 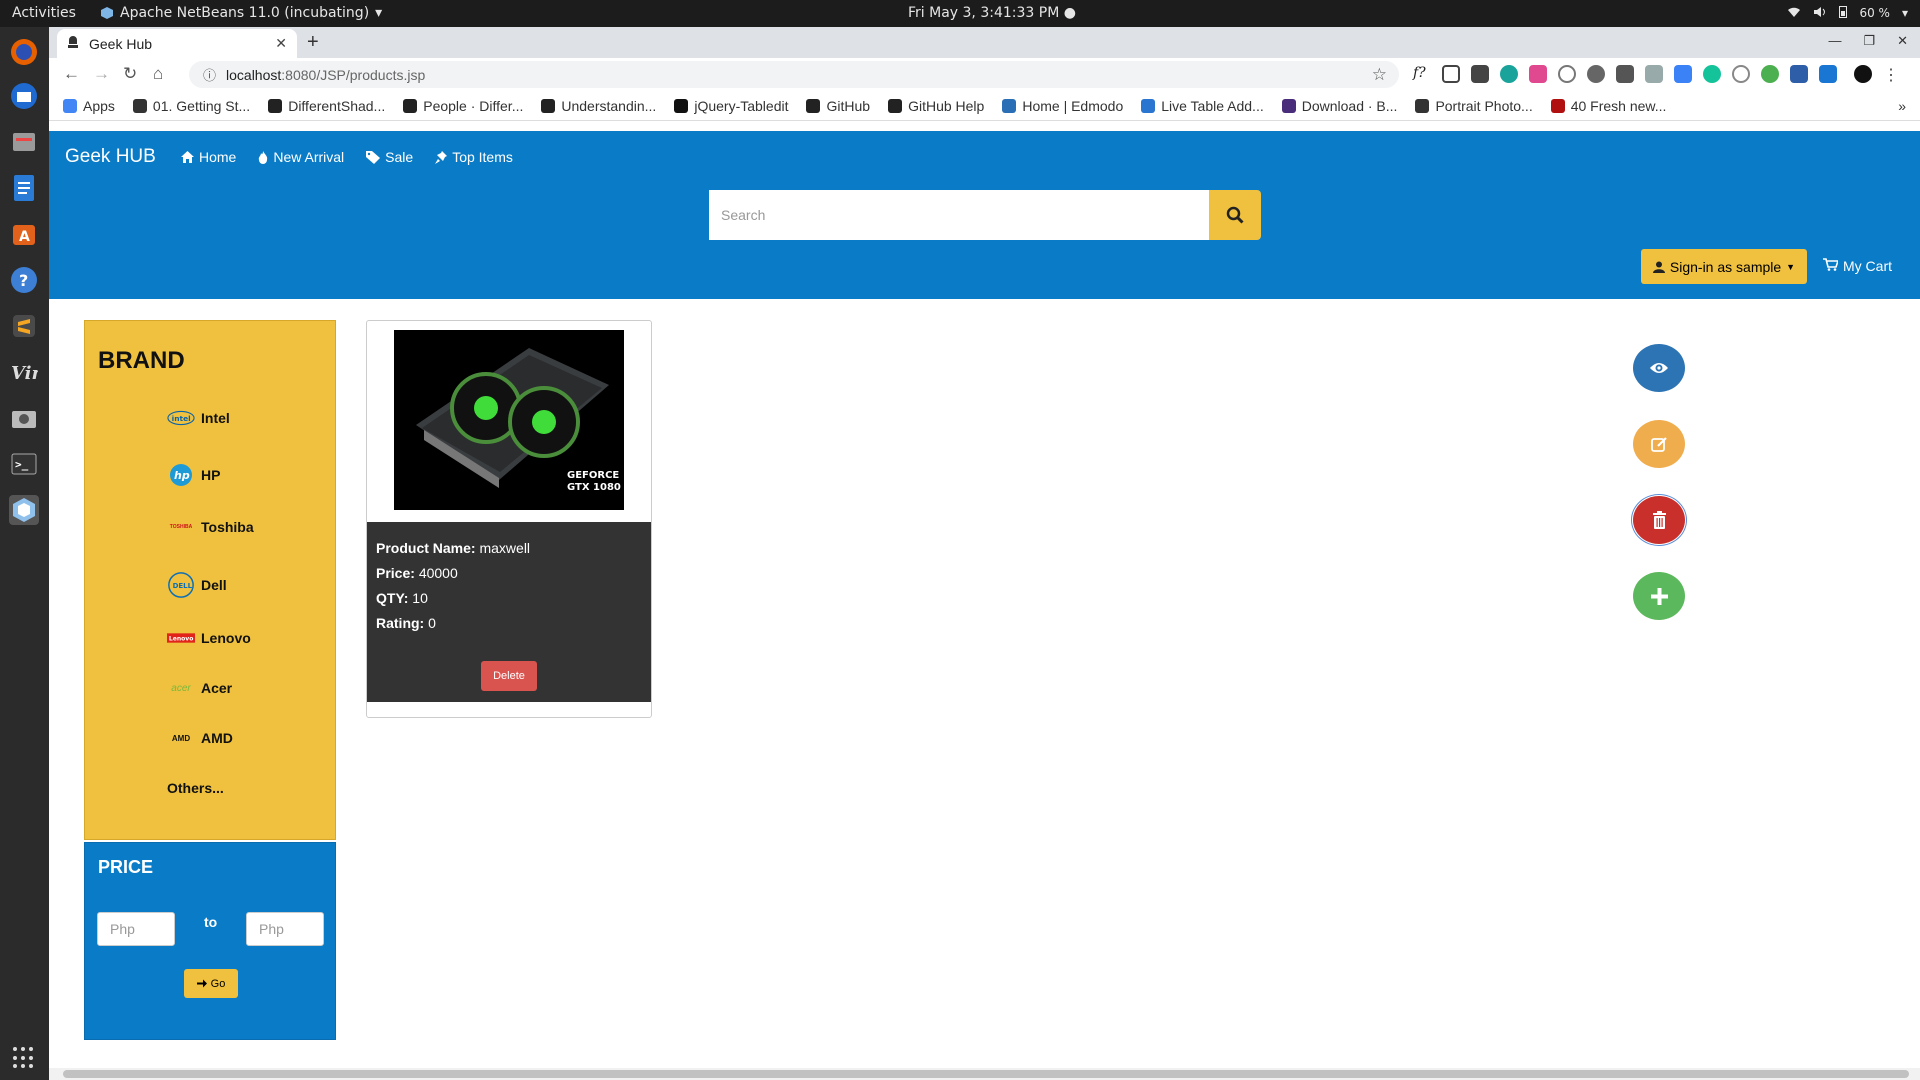 I want to click on horizontal-scrollbar, so click(x=984, y=1074).